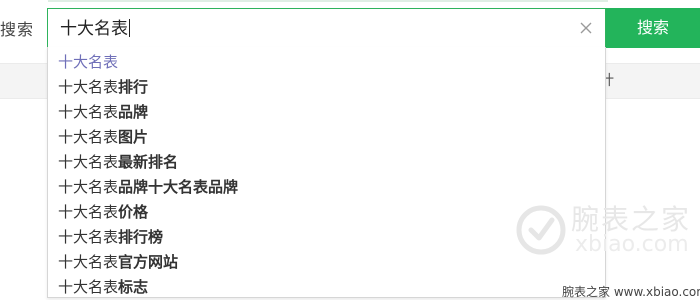  Describe the element at coordinates (326, 62) in the screenshot. I see `suggestion-item: 十大名表` at that location.